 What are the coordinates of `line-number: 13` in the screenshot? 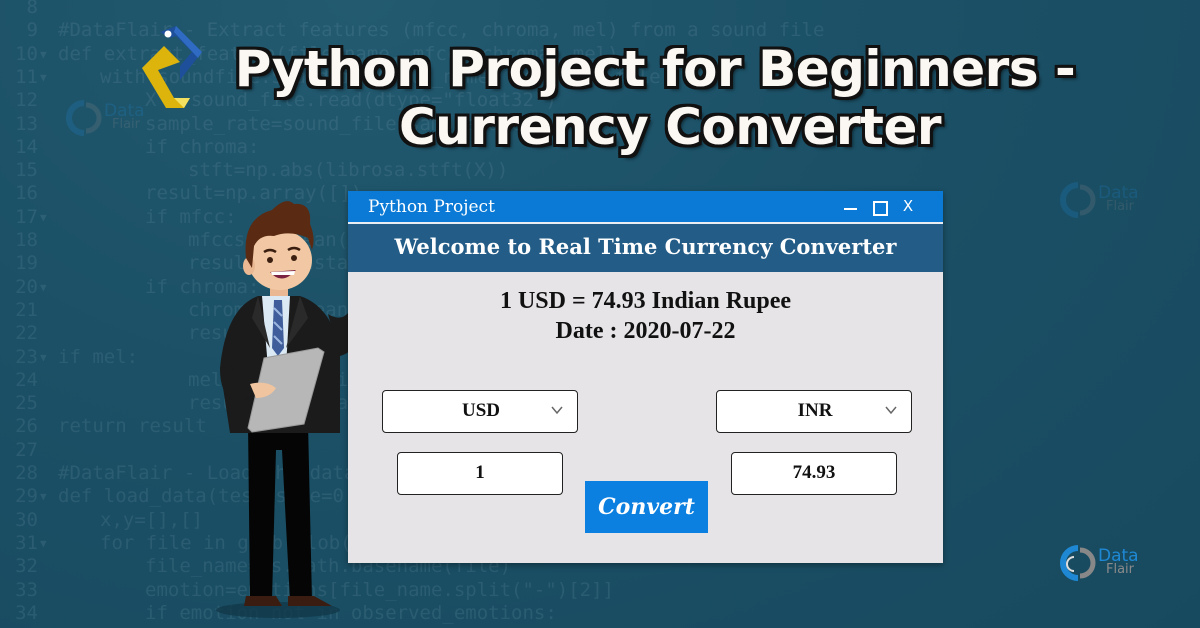 It's located at (26, 123).